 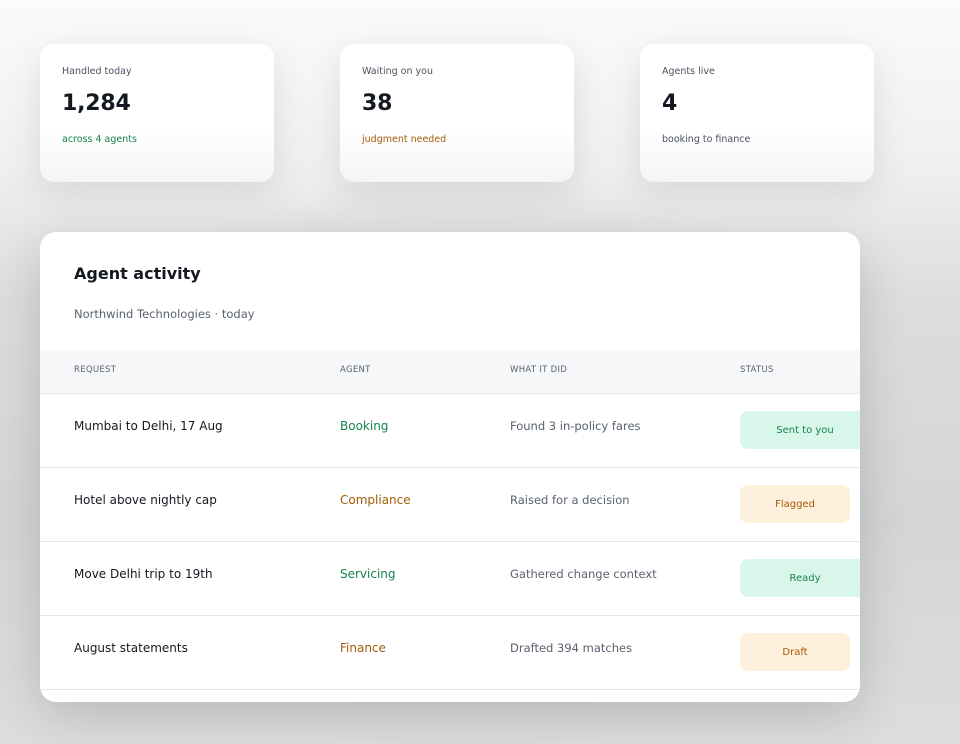 I want to click on what-it-did-cell: Raised for a decision, so click(x=570, y=500).